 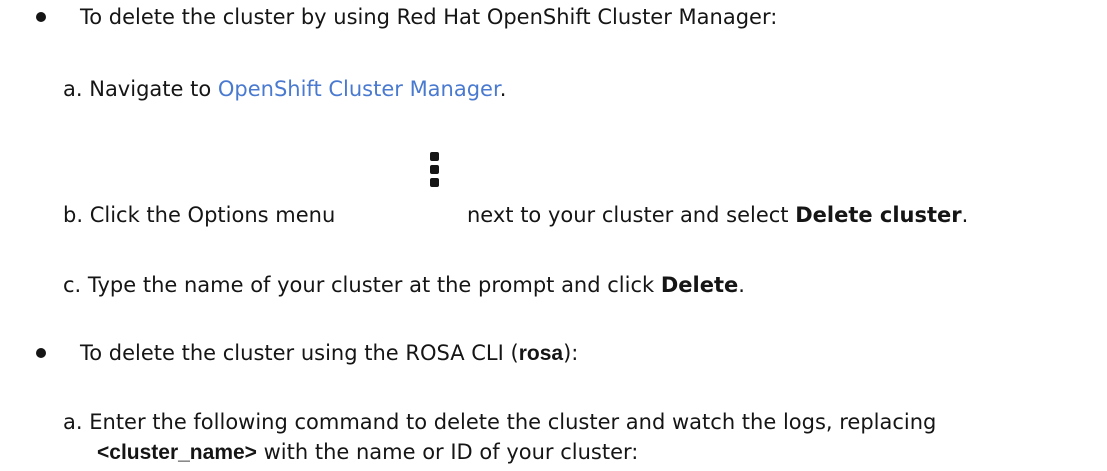 What do you see at coordinates (503, 89) in the screenshot?
I see `step-a-period: .` at bounding box center [503, 89].